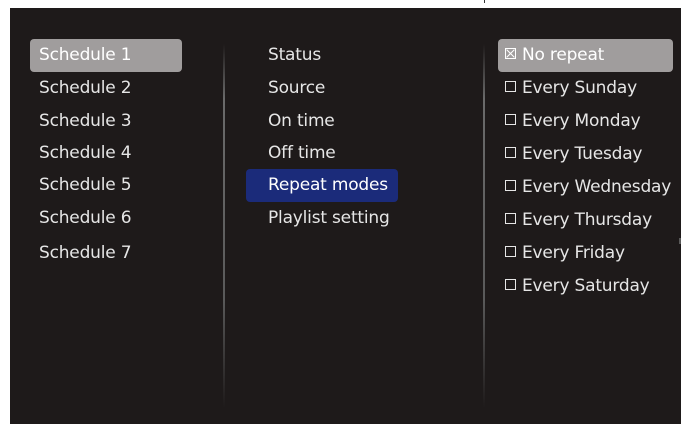 The height and width of the screenshot is (428, 681). I want to click on repeat-option-every-thursday: Every Thursday, so click(585, 220).